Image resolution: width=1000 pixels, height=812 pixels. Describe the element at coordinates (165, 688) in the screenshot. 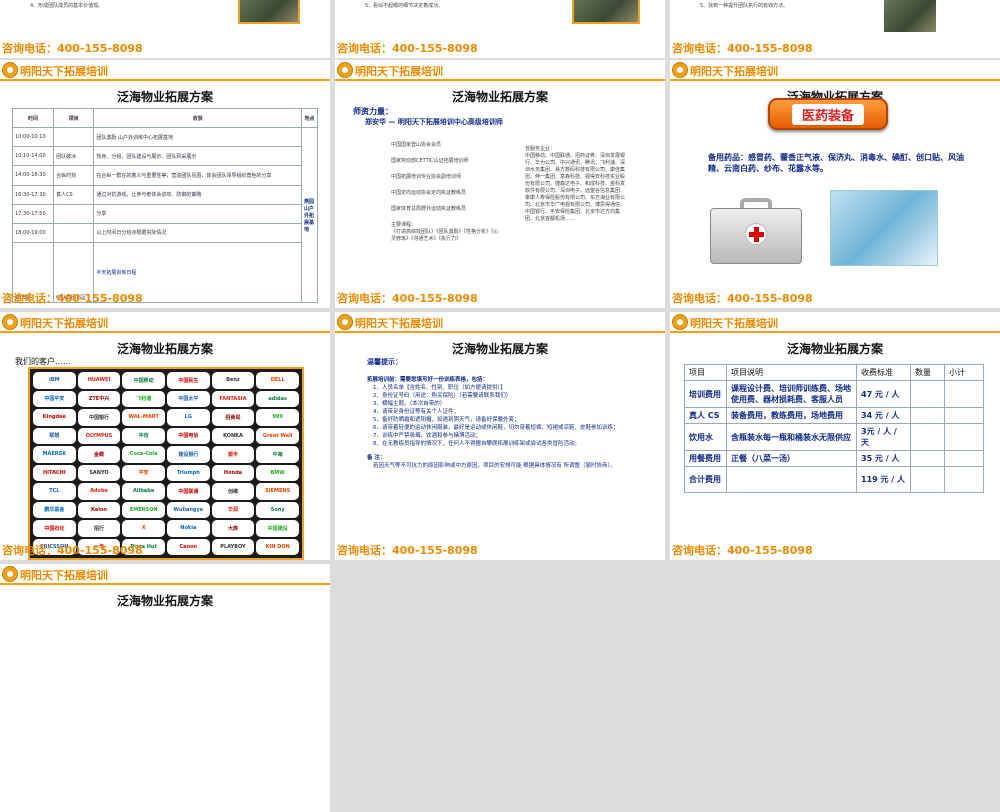

I see `slide-thumbnail-10: 明阳天下拓展培训 泛海物业拓展方案` at that location.